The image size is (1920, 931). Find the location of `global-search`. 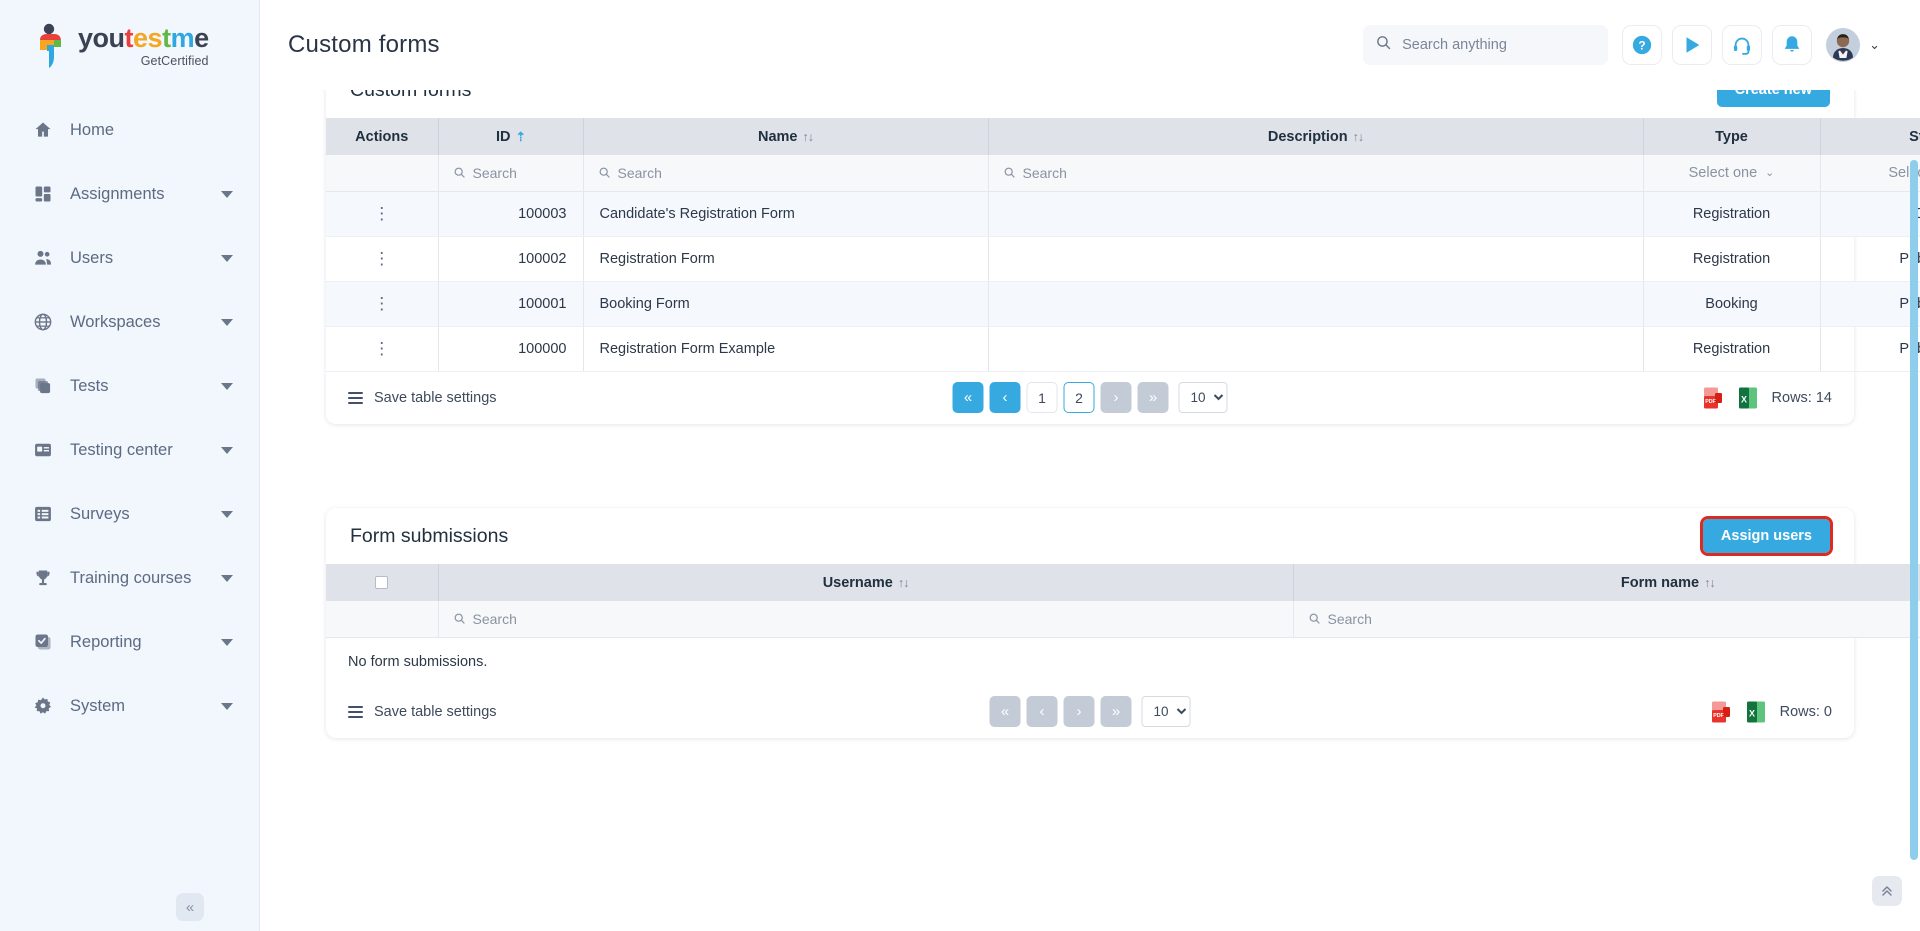

global-search is located at coordinates (1486, 45).